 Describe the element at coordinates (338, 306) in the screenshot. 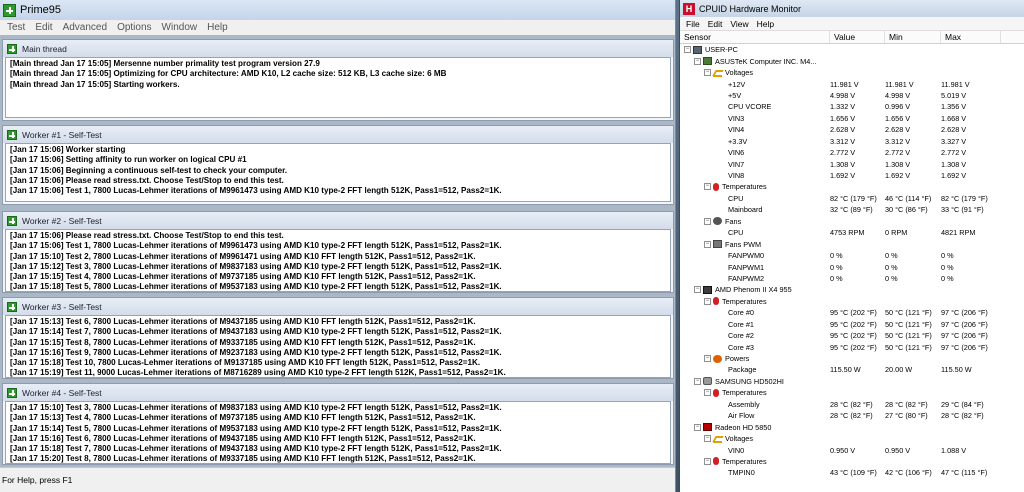

I see `worker-3-titlebar: Worker #3 - Self-Test` at that location.